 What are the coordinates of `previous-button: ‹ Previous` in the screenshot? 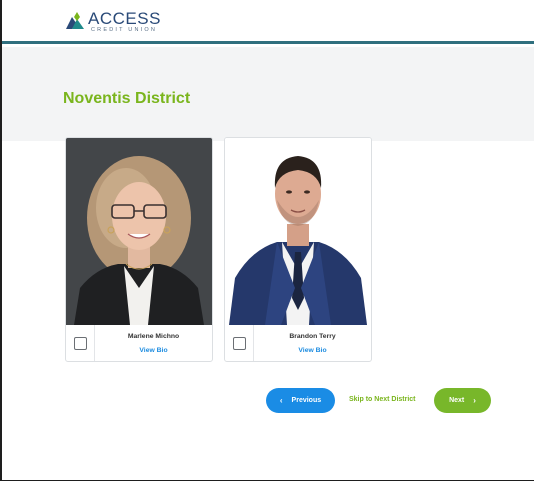 It's located at (300, 400).